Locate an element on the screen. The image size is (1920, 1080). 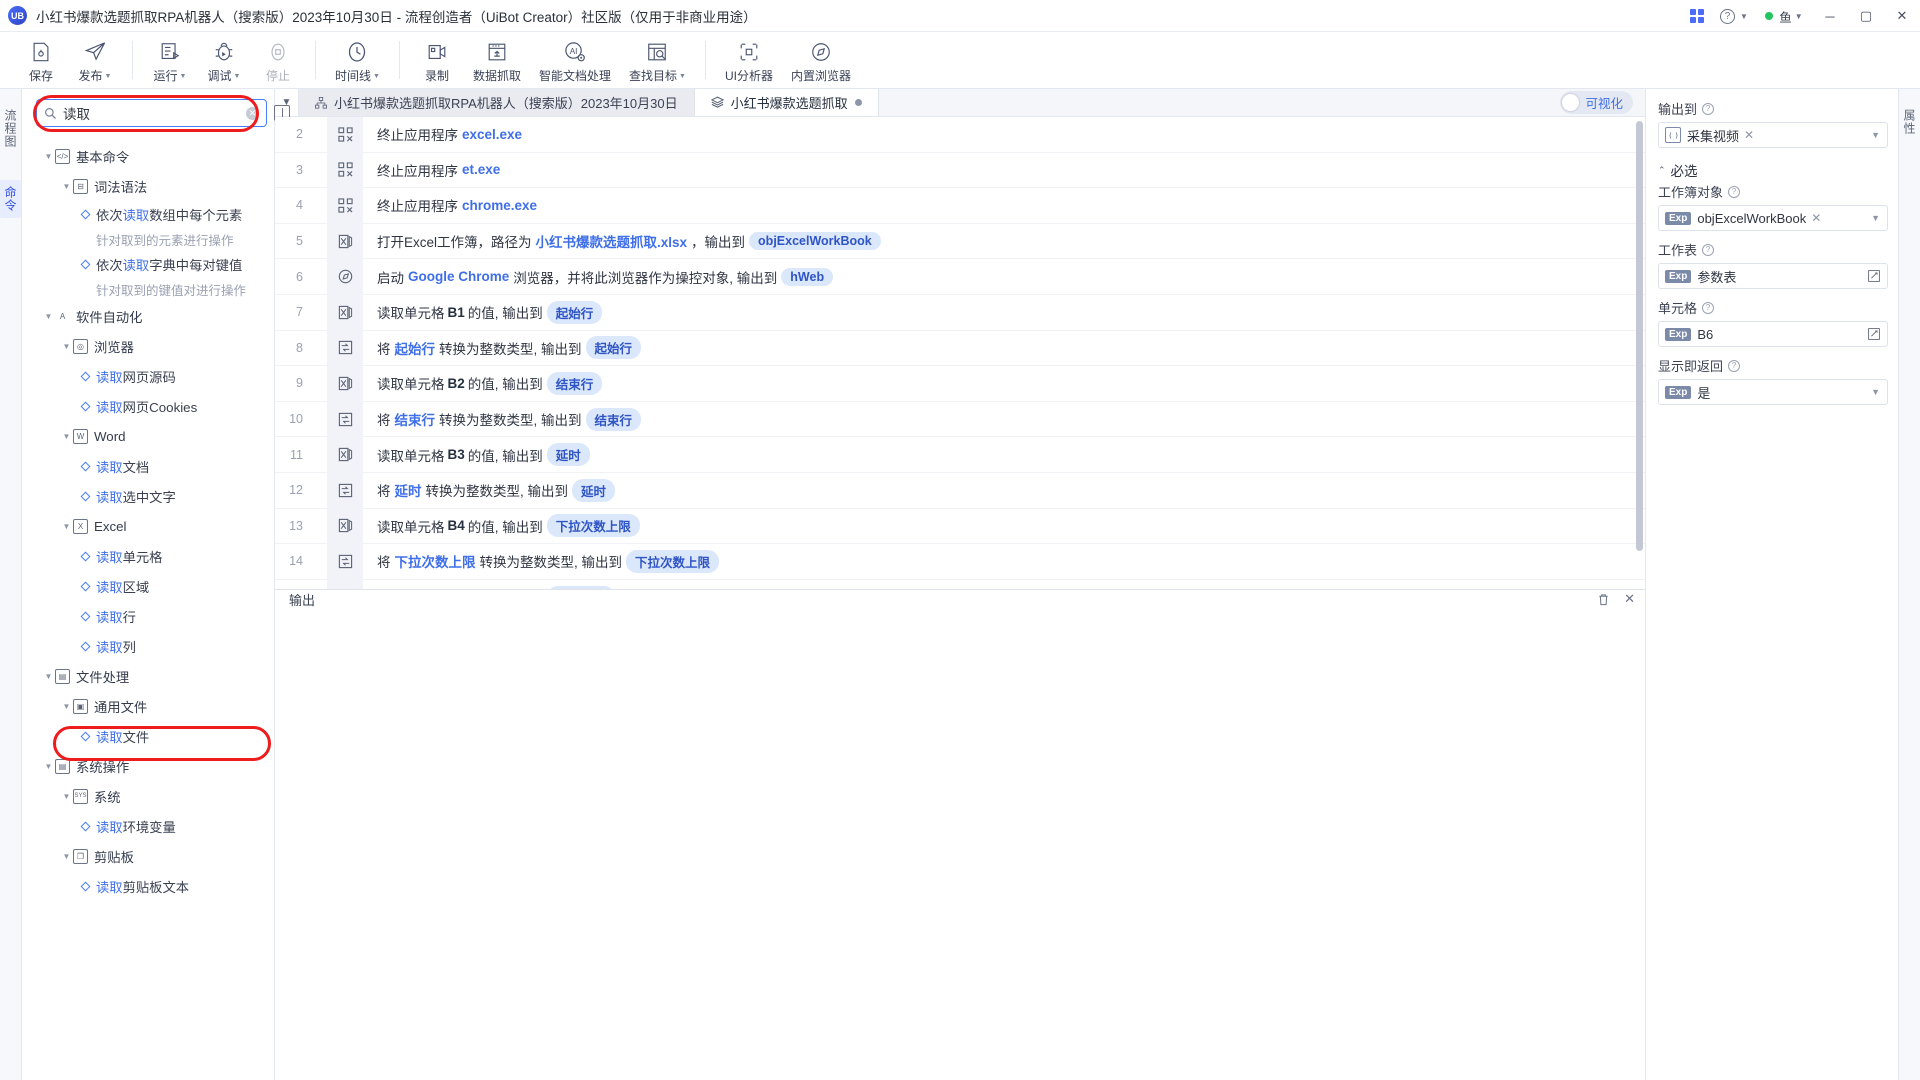
tree-item-读取选中文字: 读取选中文字 is located at coordinates (148, 496).